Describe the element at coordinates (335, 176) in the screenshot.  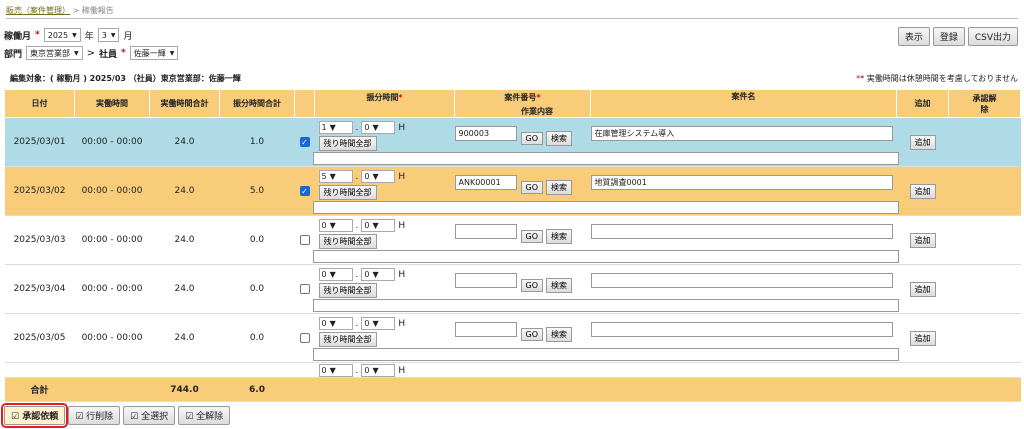
I see `hour-select: 5 ▼` at that location.